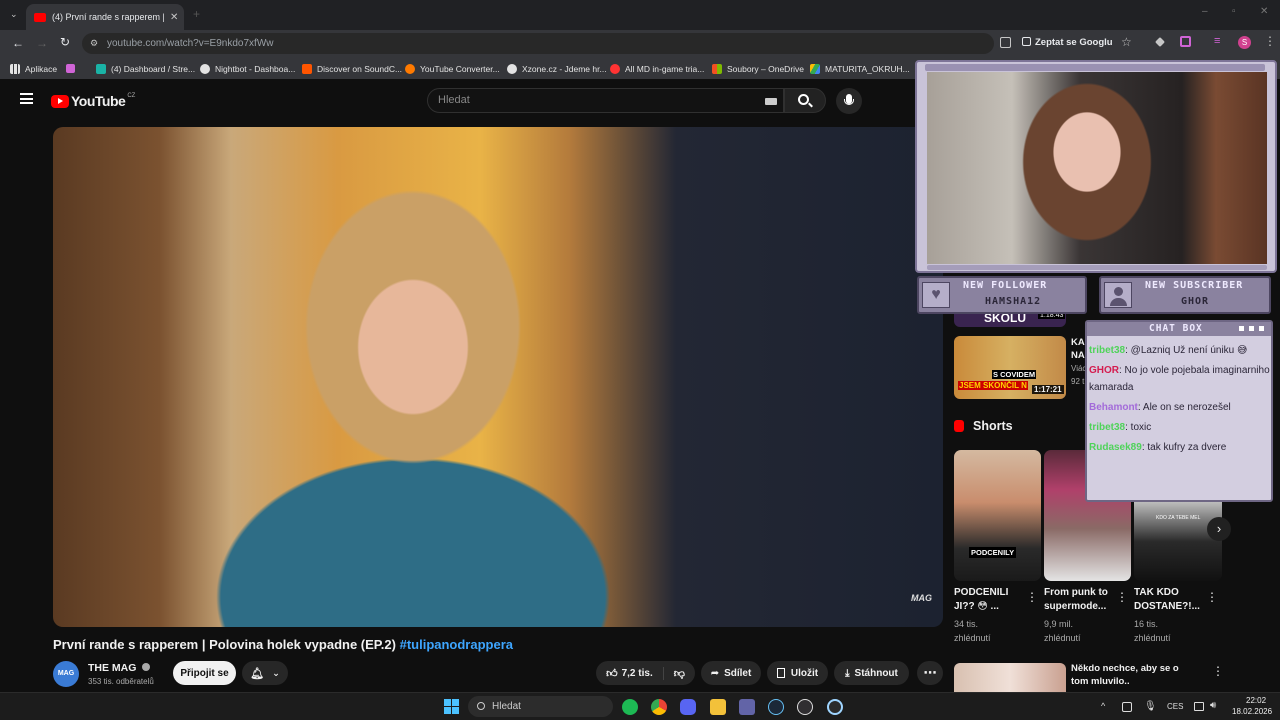  What do you see at coordinates (65, 42) in the screenshot?
I see `reload-icon: ↻` at bounding box center [65, 42].